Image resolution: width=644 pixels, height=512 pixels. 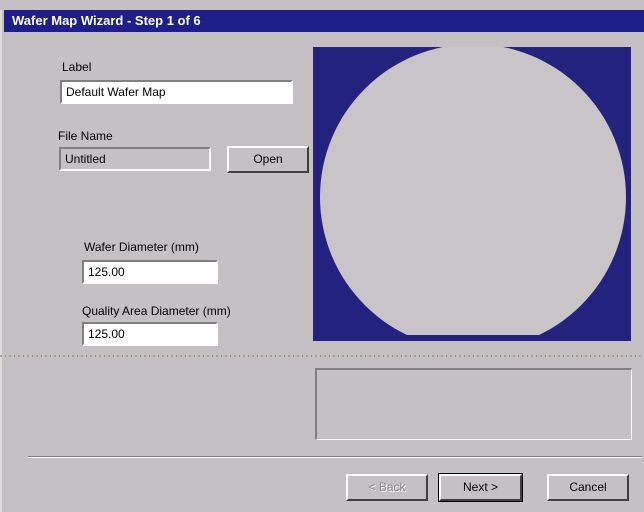 I want to click on window-left-edge, so click(x=1, y=261).